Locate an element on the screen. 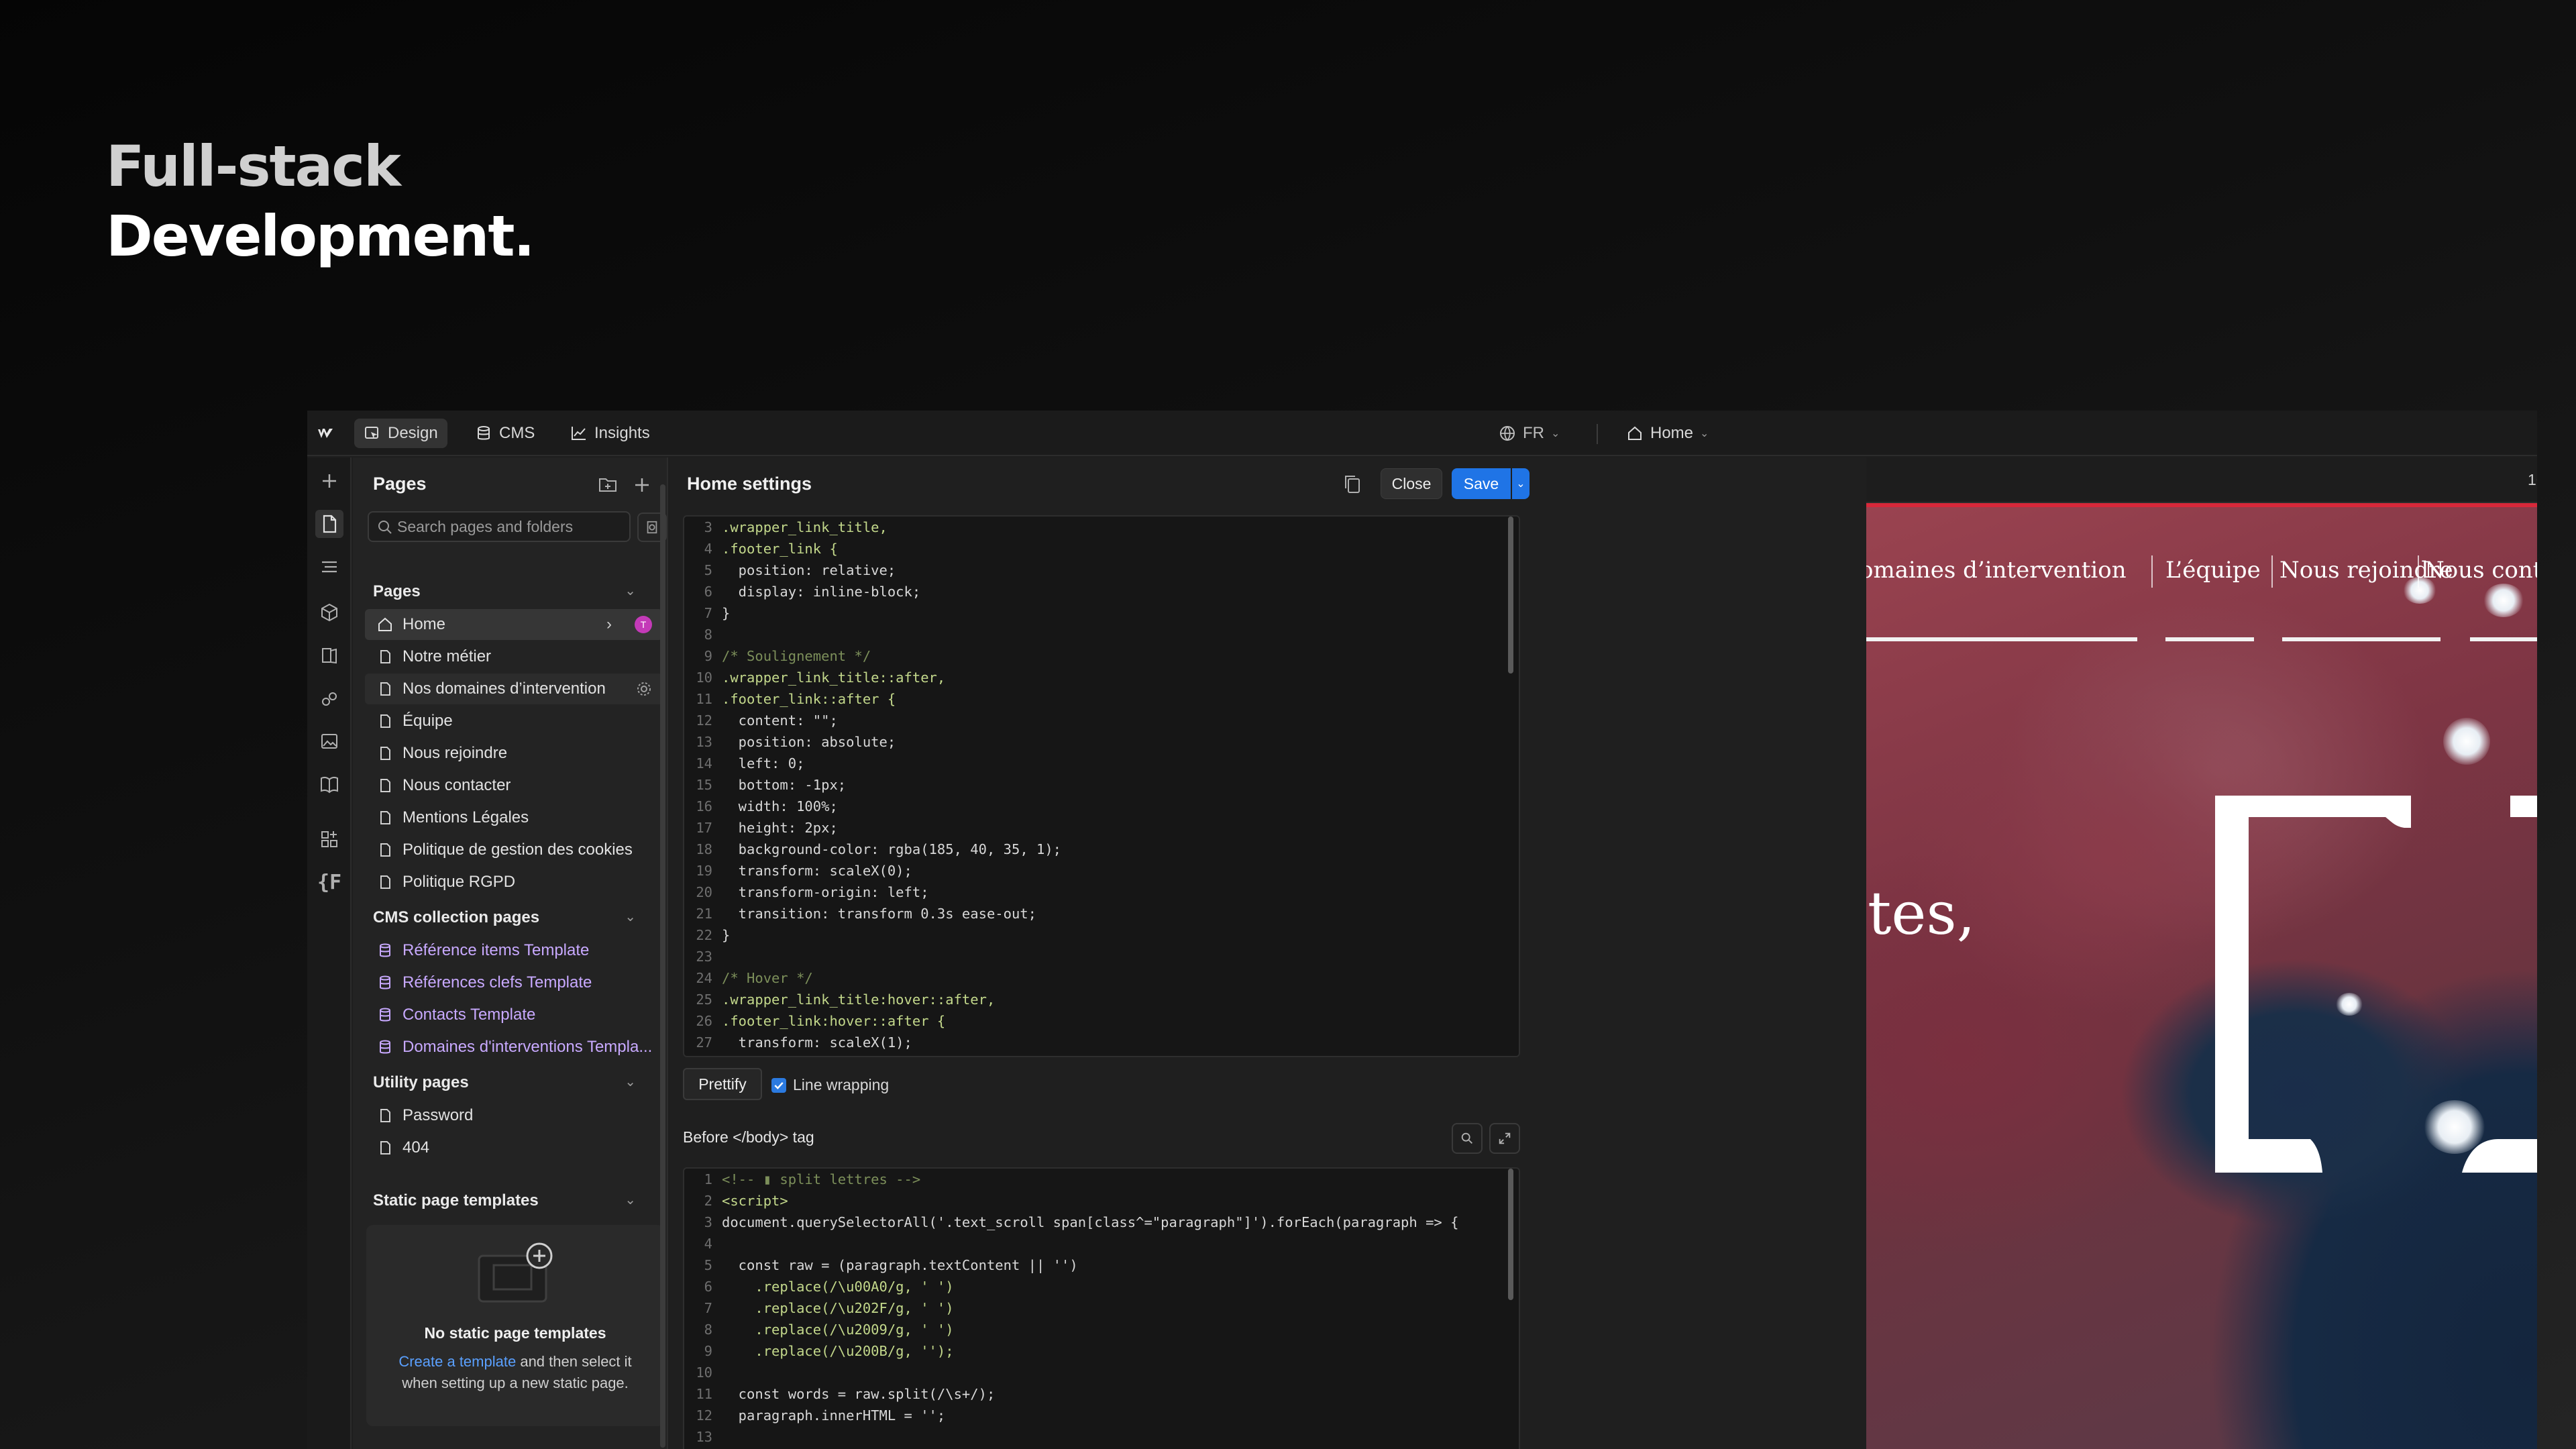 This screenshot has height=1449, width=2576. line-number: 12 is located at coordinates (704, 720).